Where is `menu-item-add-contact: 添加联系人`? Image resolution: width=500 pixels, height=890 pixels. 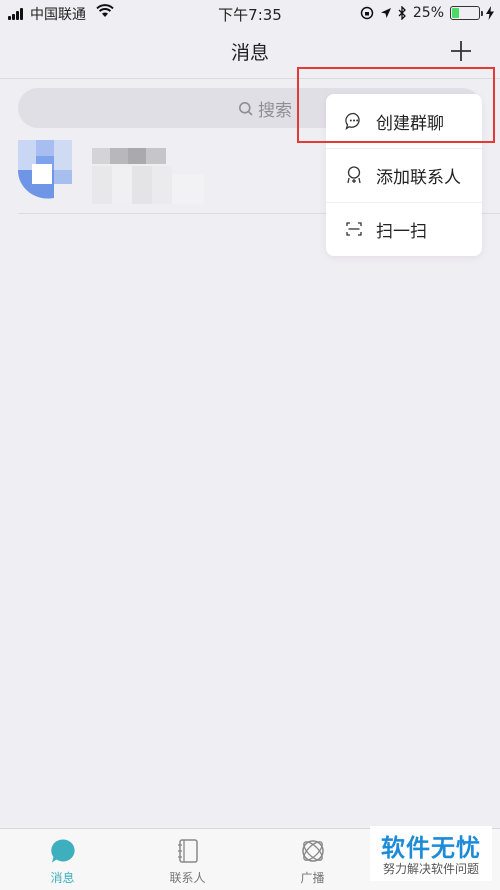 menu-item-add-contact: 添加联系人 is located at coordinates (404, 175).